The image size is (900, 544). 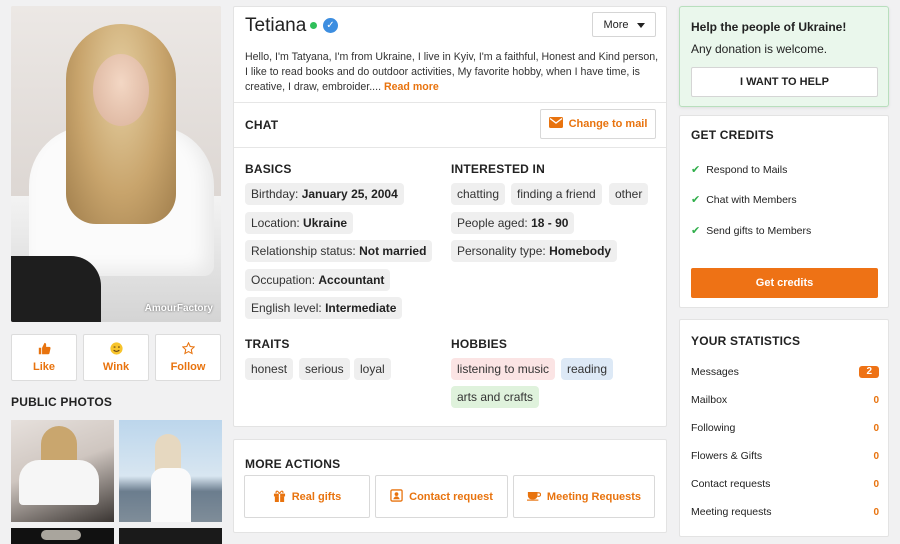 I want to click on basics-english-level: English level: Intermediate, so click(x=324, y=308).